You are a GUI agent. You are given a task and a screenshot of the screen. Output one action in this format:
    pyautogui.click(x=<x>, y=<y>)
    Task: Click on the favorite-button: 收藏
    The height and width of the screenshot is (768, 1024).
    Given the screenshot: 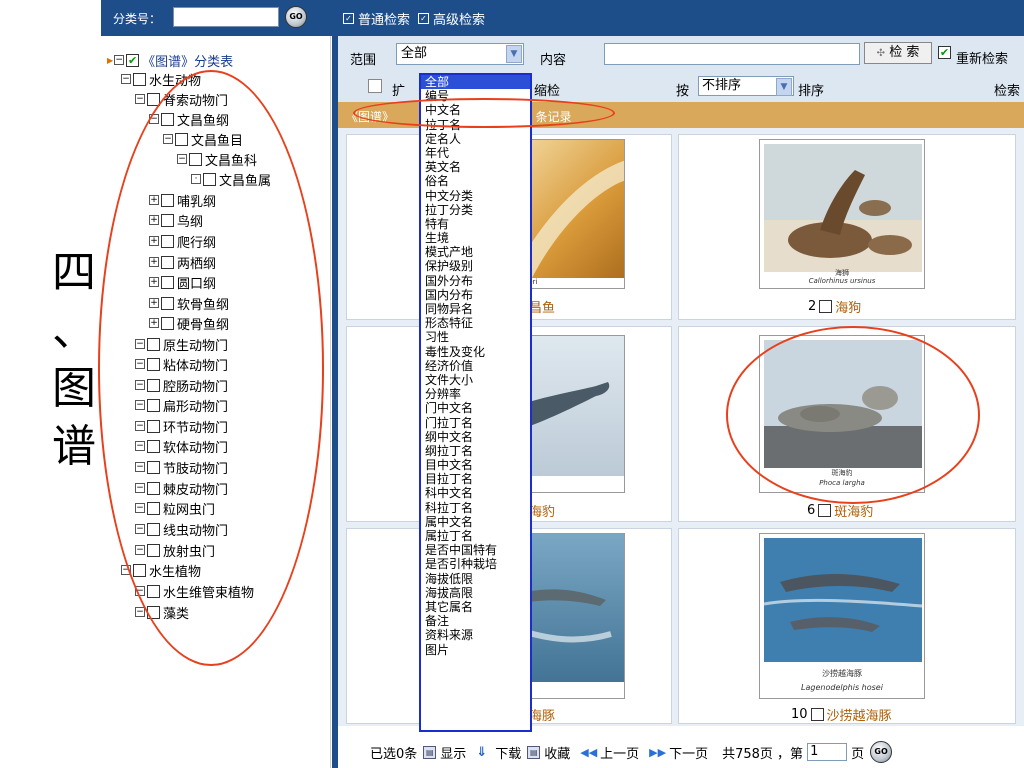 What is the action you would take?
    pyautogui.click(x=557, y=752)
    